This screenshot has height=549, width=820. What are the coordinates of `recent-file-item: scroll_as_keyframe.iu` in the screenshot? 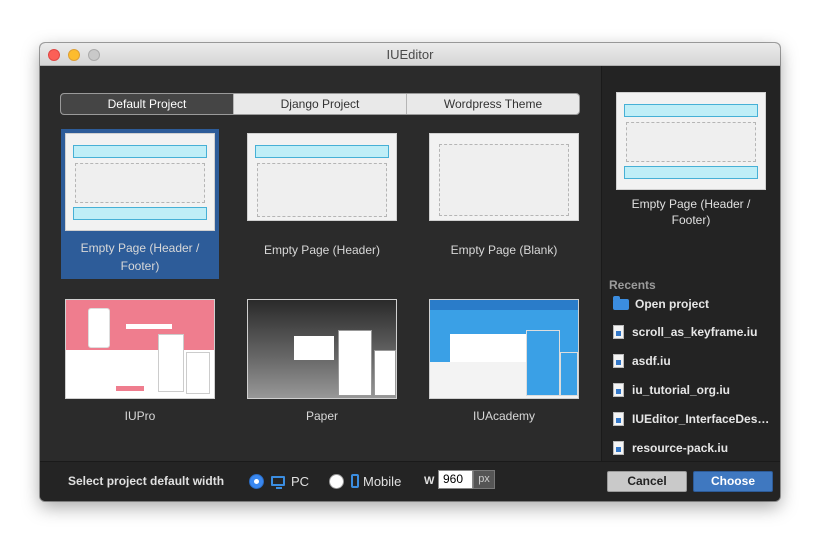 It's located at (685, 332).